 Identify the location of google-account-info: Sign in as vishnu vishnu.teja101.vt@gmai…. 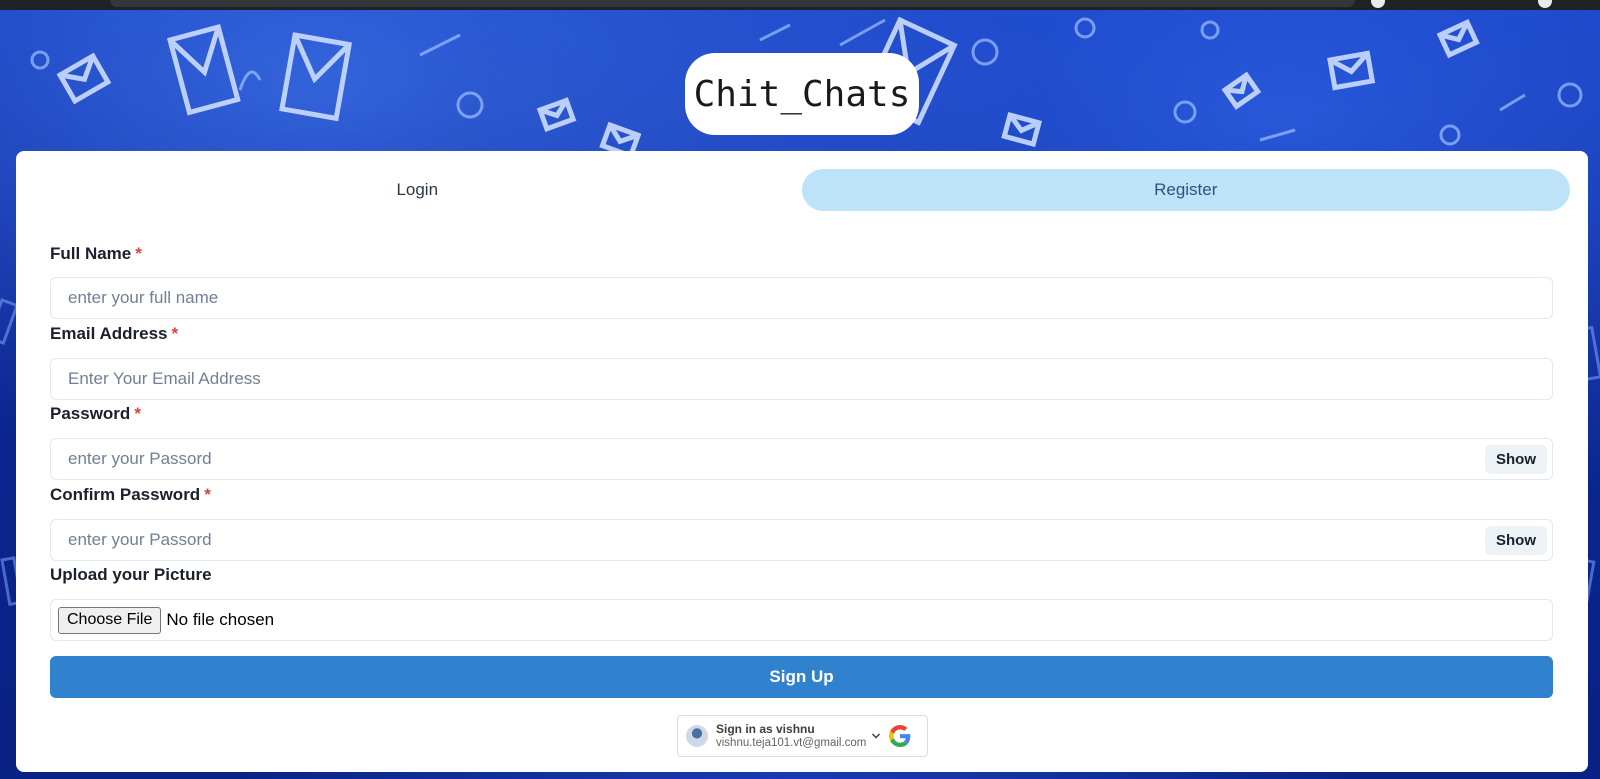
(791, 736).